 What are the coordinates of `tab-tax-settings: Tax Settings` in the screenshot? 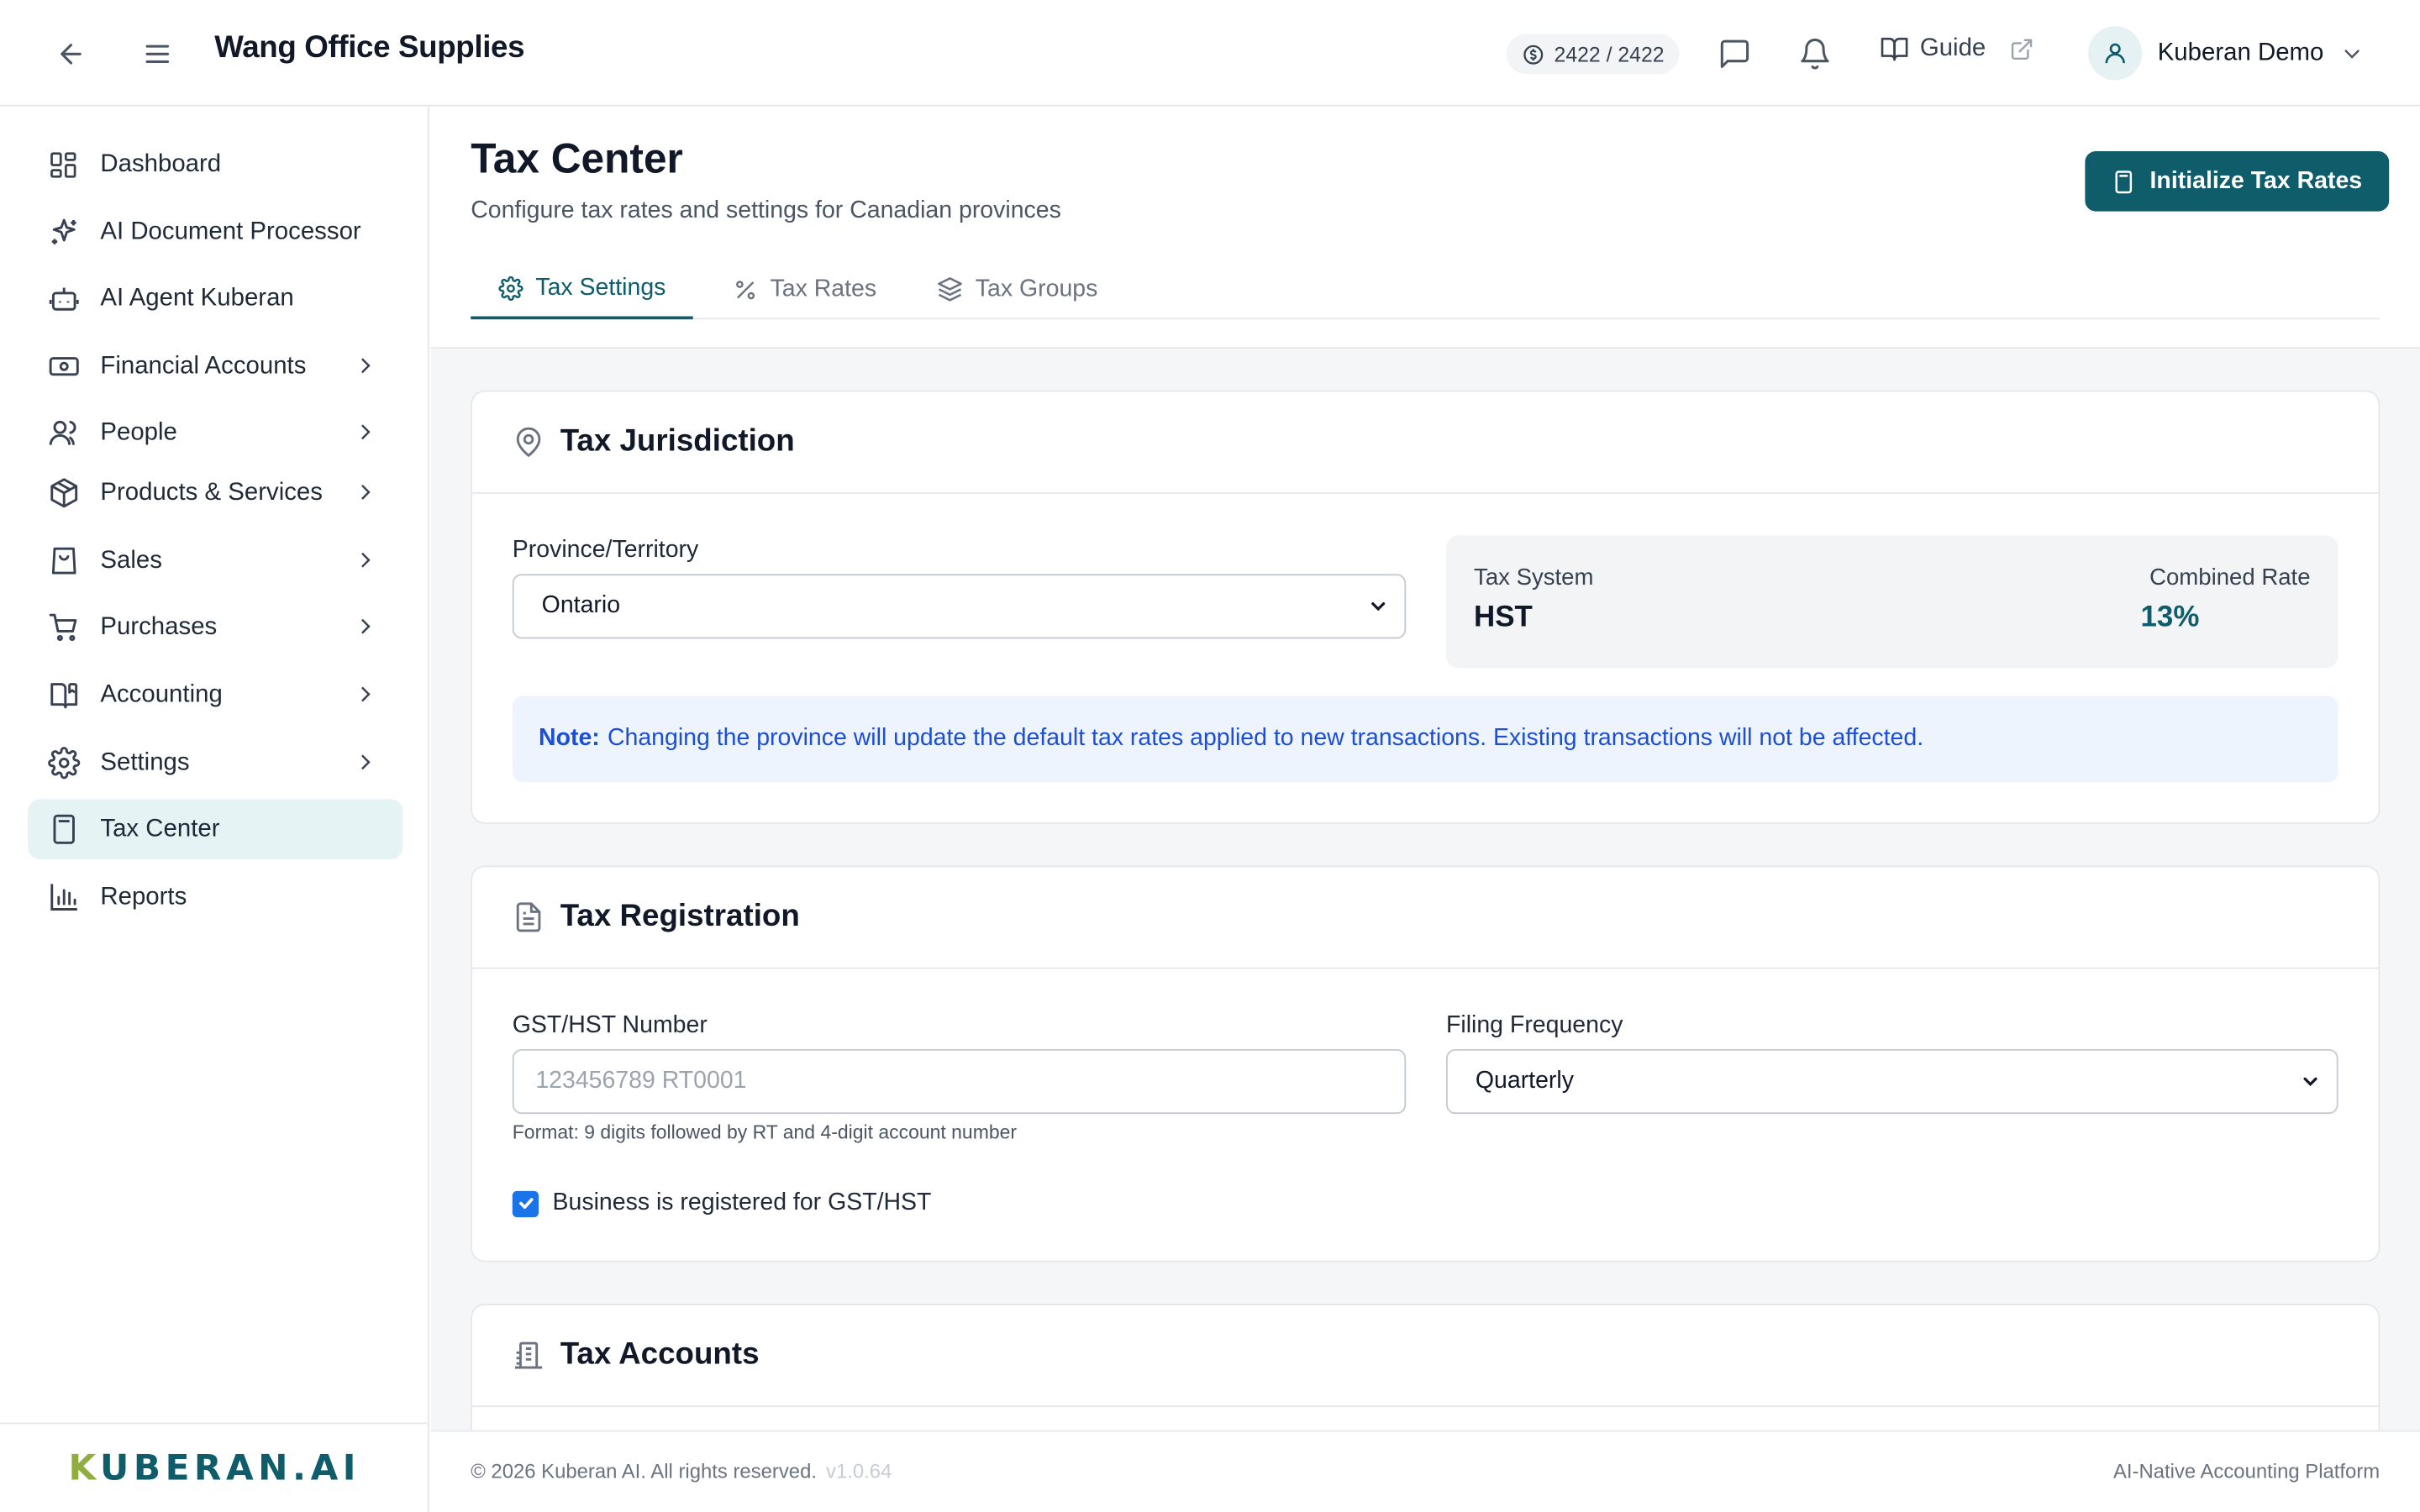 It's located at (582, 290).